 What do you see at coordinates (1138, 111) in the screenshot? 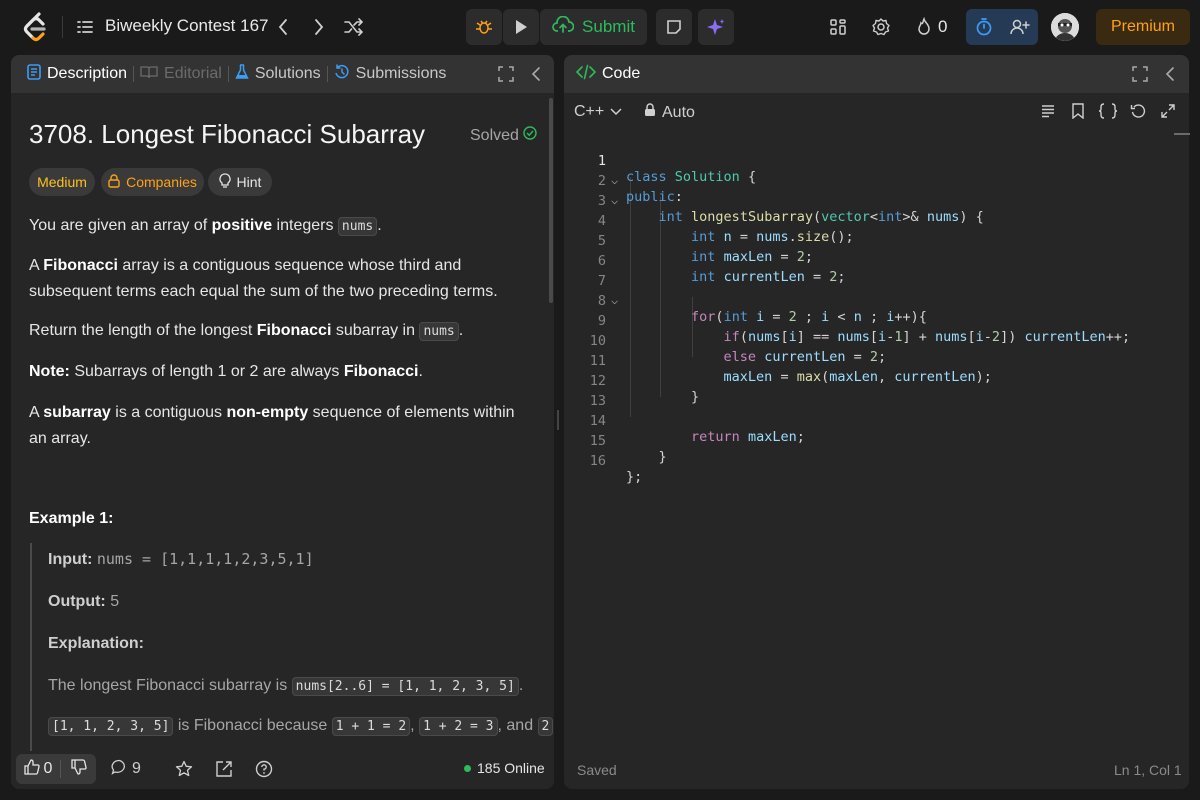
I see `reset-icon` at bounding box center [1138, 111].